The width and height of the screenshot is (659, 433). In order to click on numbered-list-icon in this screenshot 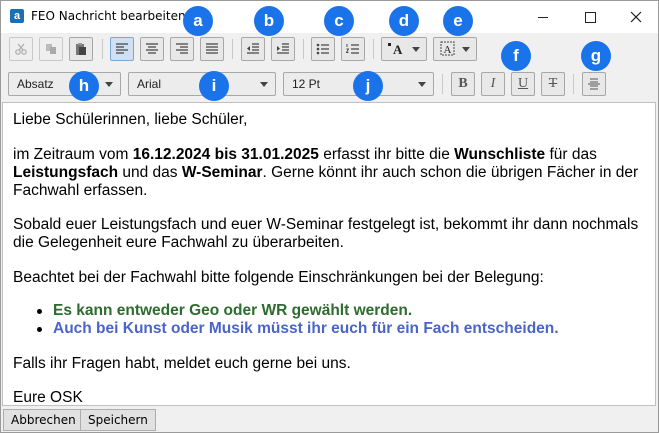, I will do `click(352, 49)`.